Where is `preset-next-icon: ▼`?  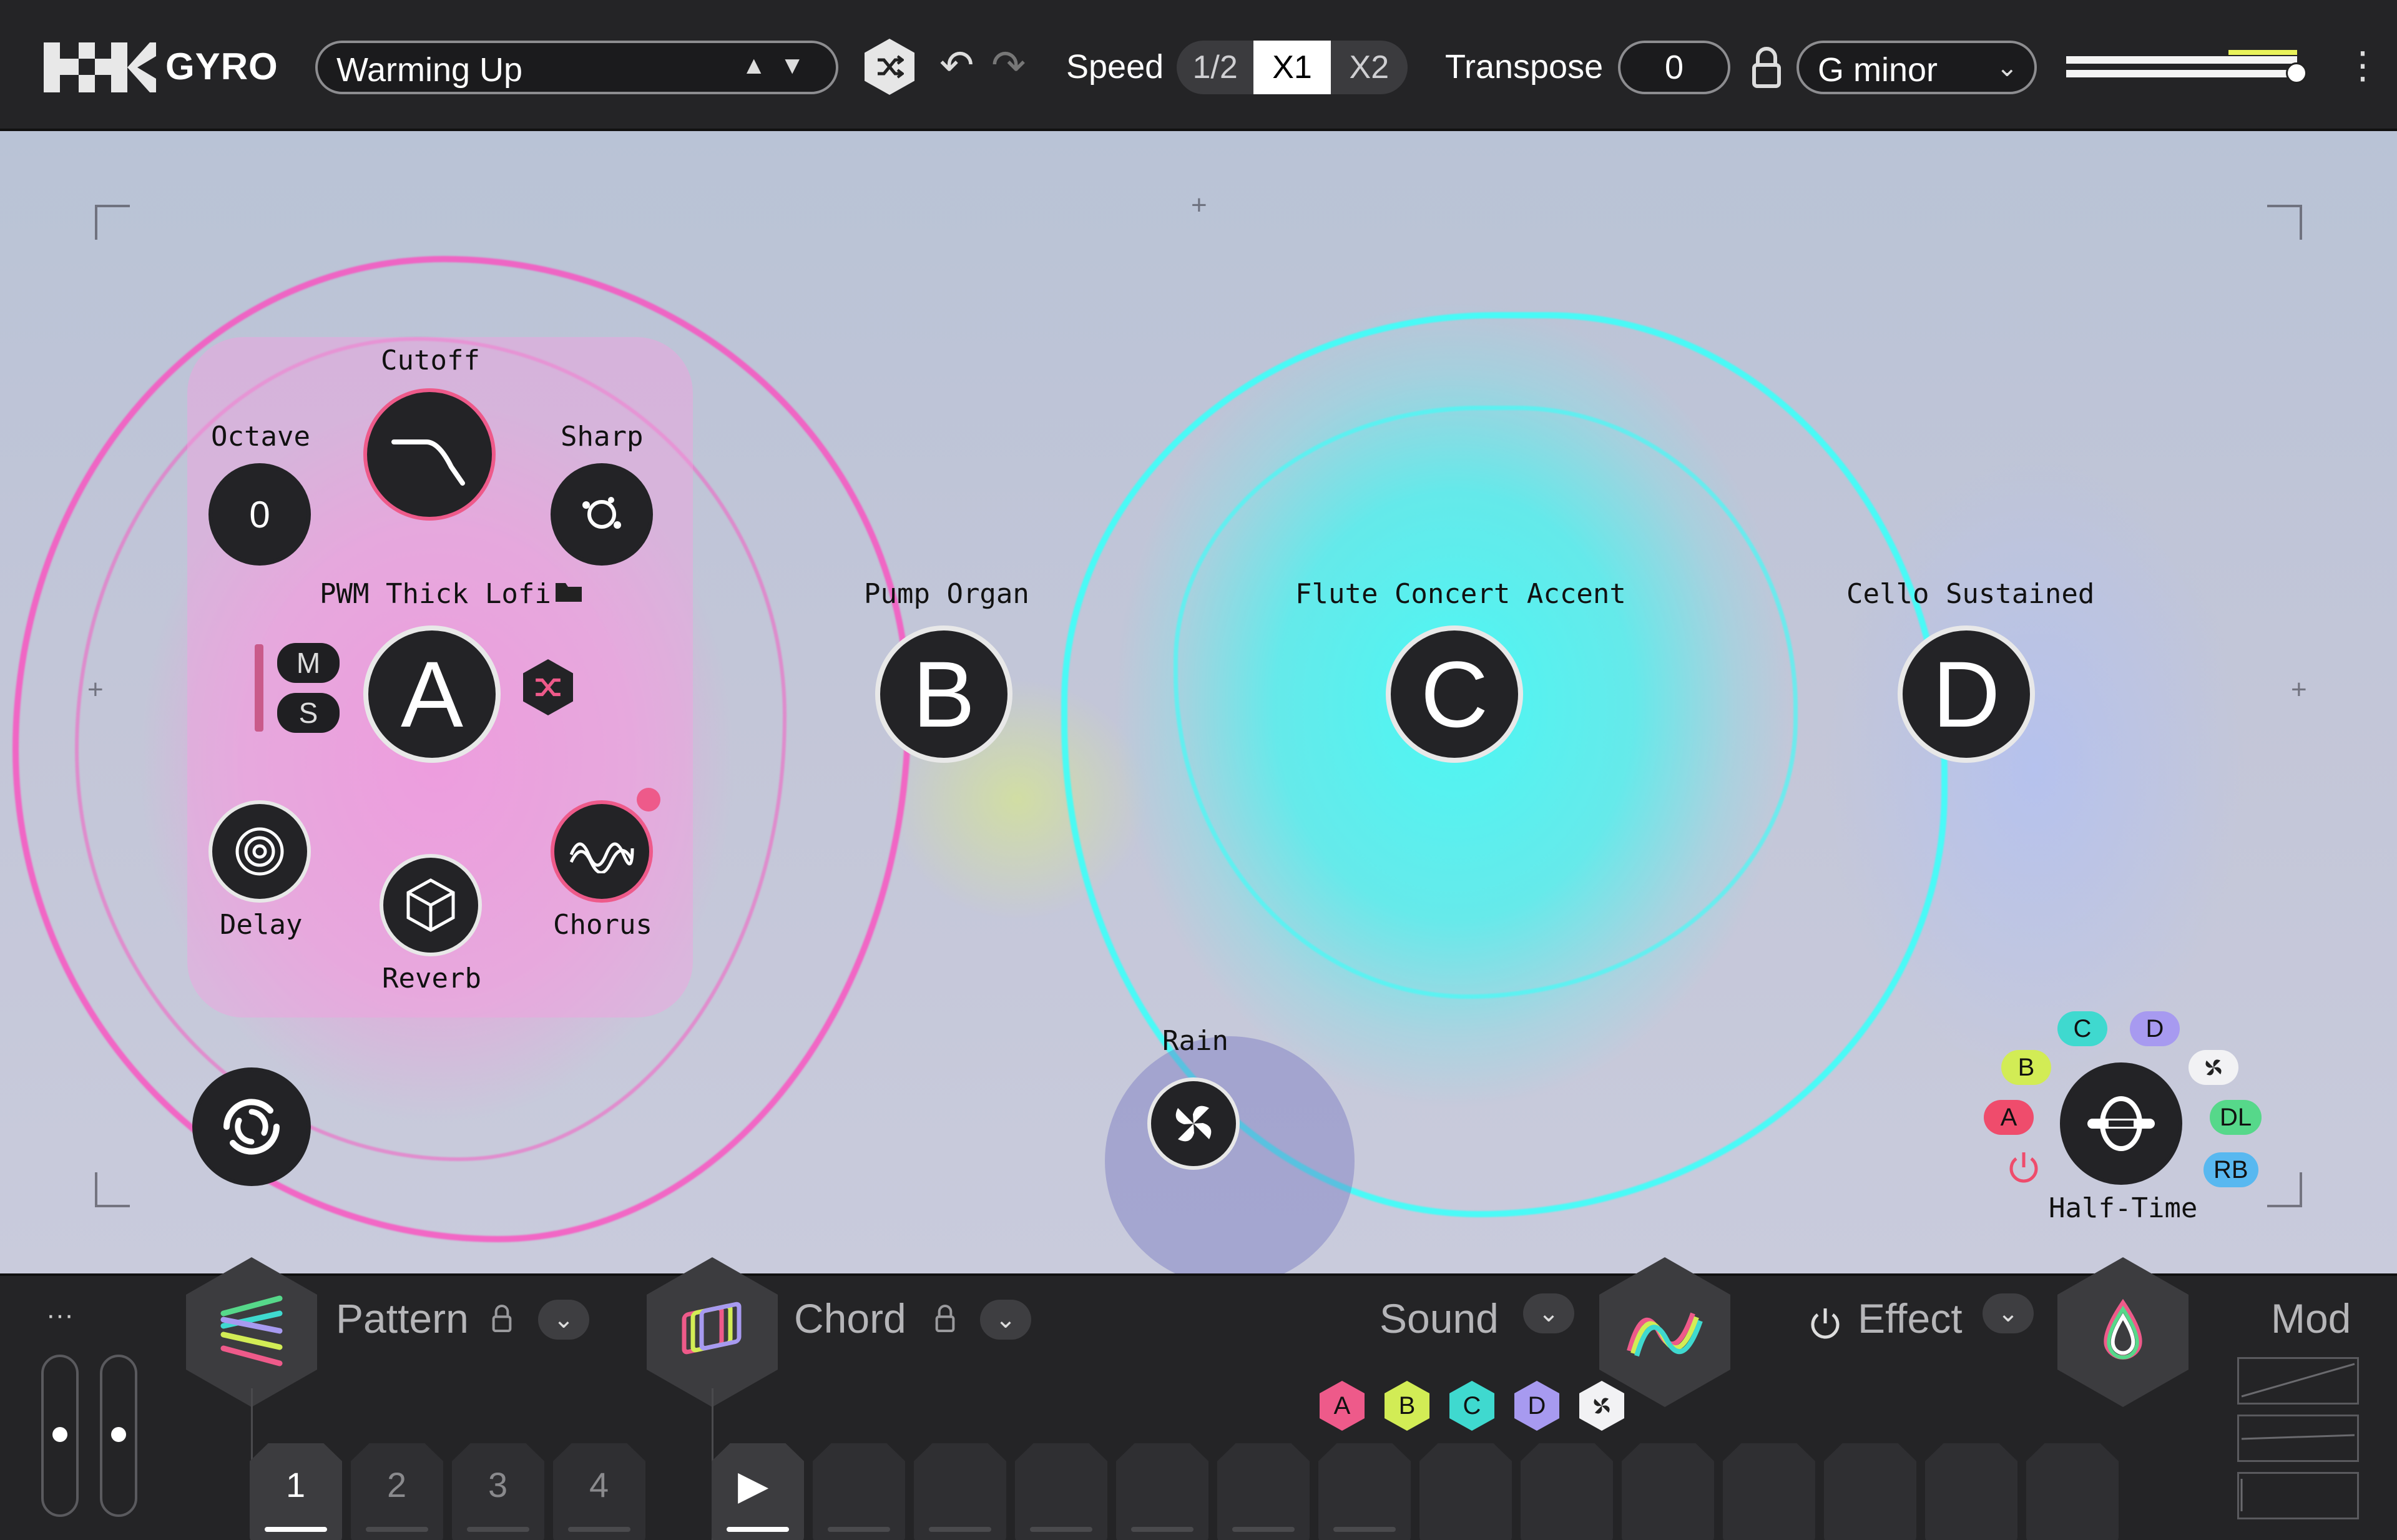
preset-next-icon: ▼ is located at coordinates (799, 66).